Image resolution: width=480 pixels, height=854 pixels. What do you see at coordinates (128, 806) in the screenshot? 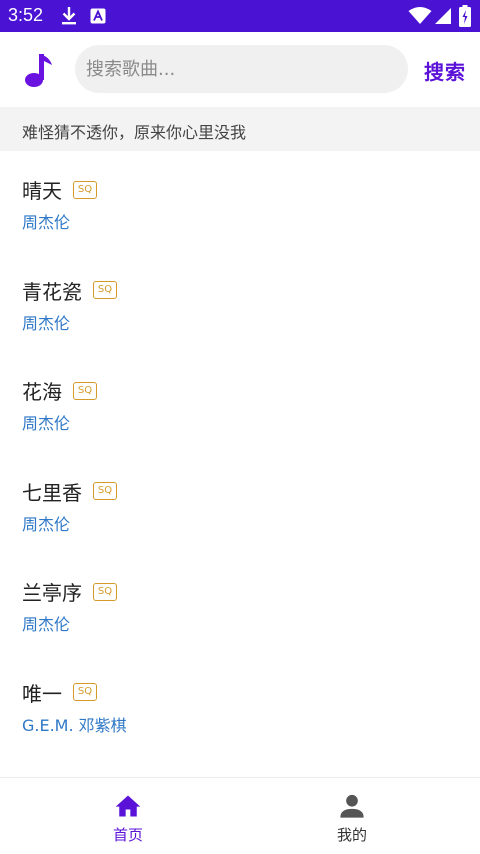
I see `home-icon` at bounding box center [128, 806].